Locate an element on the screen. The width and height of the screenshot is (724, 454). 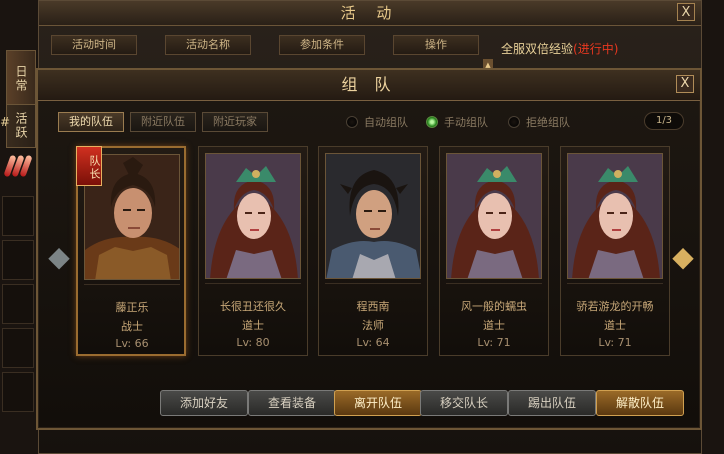
side-tab-daily: 日常 is located at coordinates (21, 79).